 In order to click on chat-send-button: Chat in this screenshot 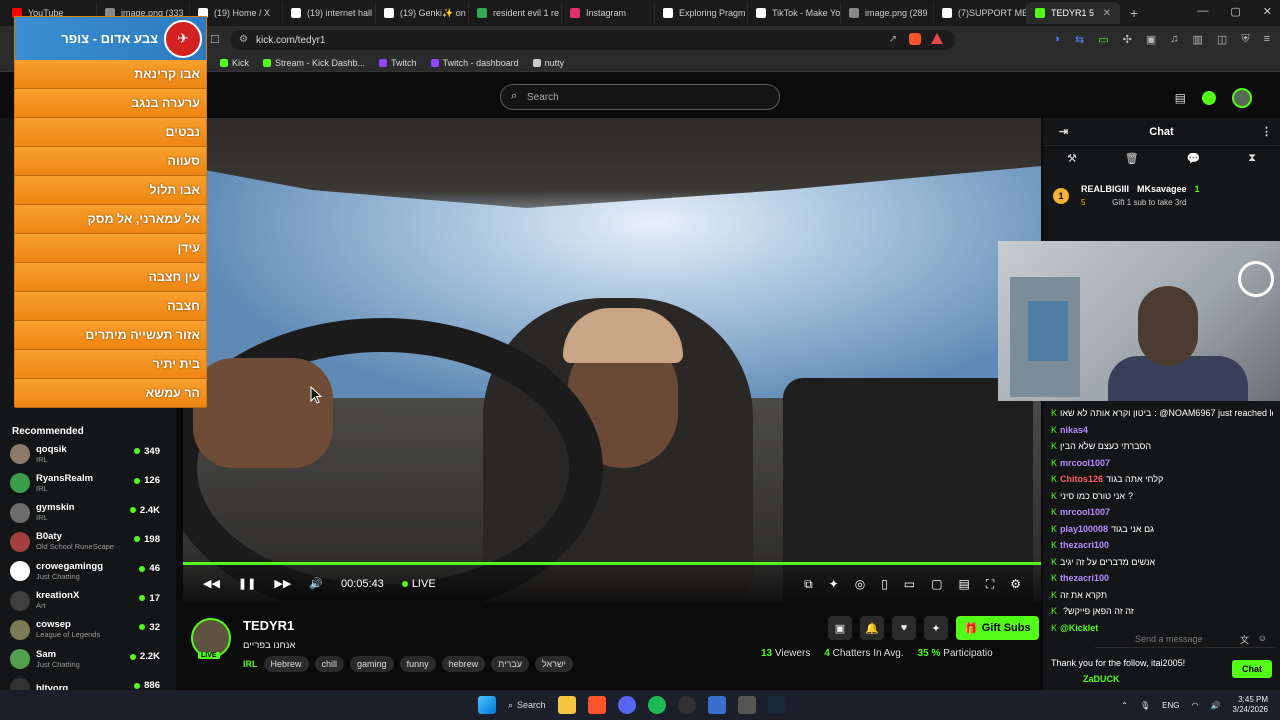, I will do `click(1252, 669)`.